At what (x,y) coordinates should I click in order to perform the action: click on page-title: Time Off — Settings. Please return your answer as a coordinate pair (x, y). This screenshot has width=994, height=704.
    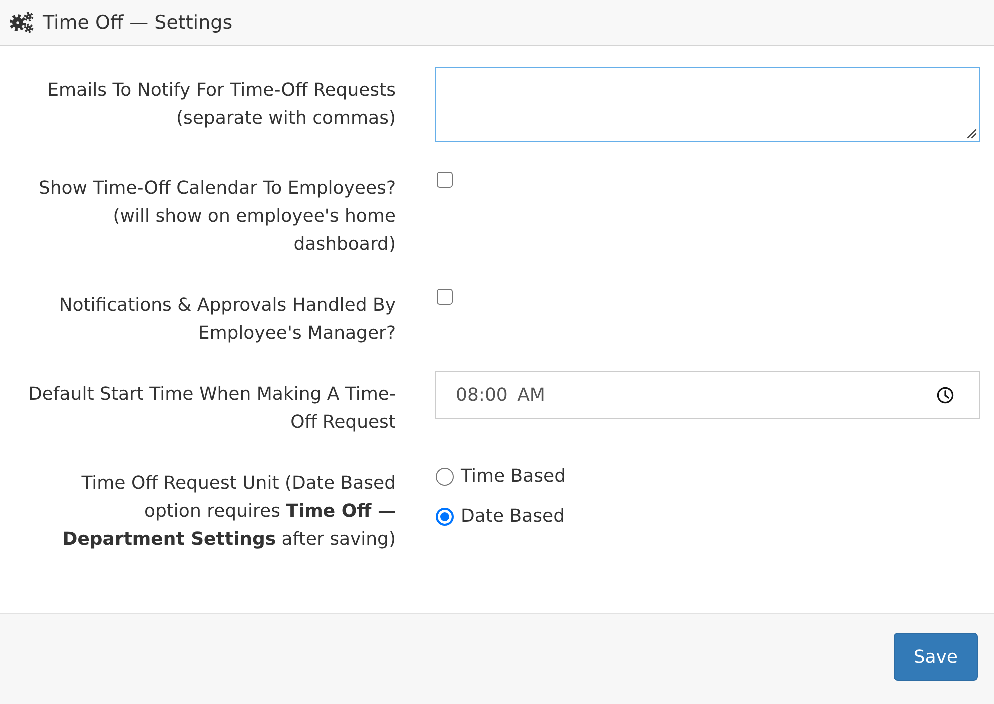
    Looking at the image, I should click on (138, 22).